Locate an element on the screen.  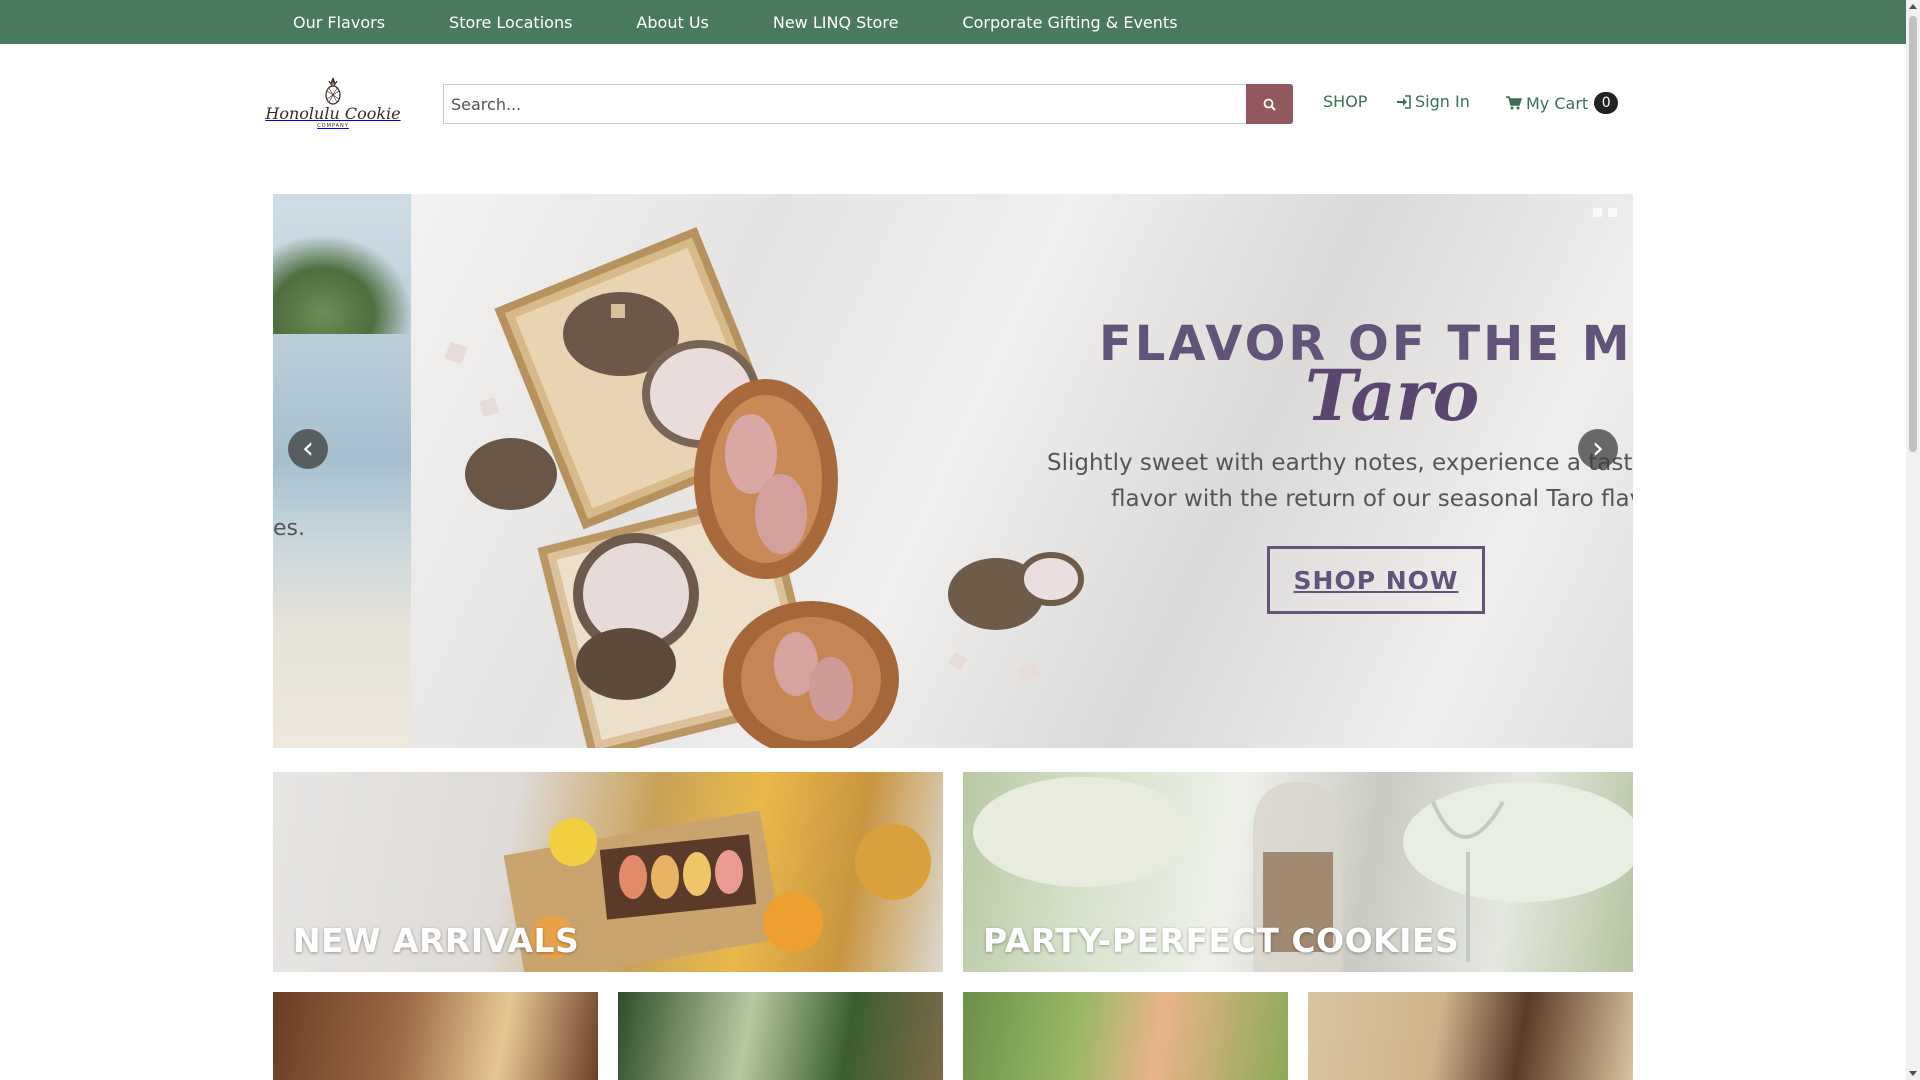
nav-our-flavors: Our Flavors is located at coordinates (339, 22).